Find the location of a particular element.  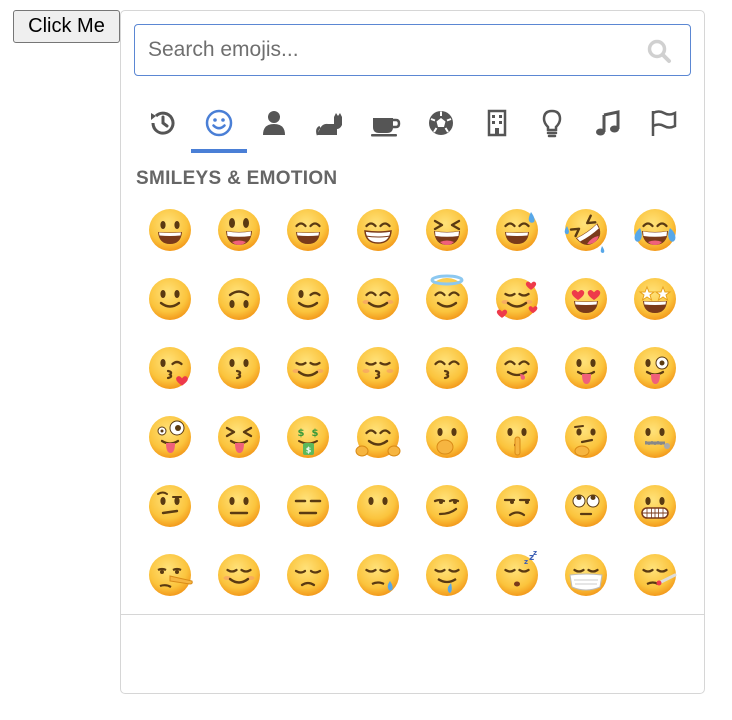

emoji-winking-face-tongue is located at coordinates (655, 367).